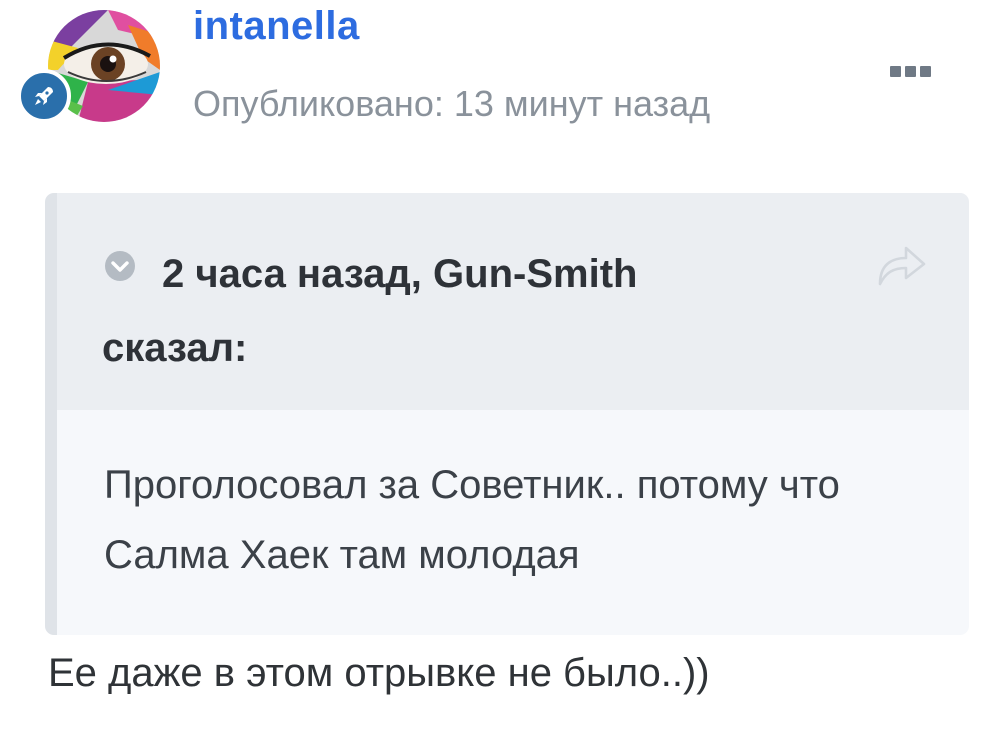  What do you see at coordinates (452, 103) in the screenshot?
I see `published-timestamp: Опубликовано: 13 минут назад` at bounding box center [452, 103].